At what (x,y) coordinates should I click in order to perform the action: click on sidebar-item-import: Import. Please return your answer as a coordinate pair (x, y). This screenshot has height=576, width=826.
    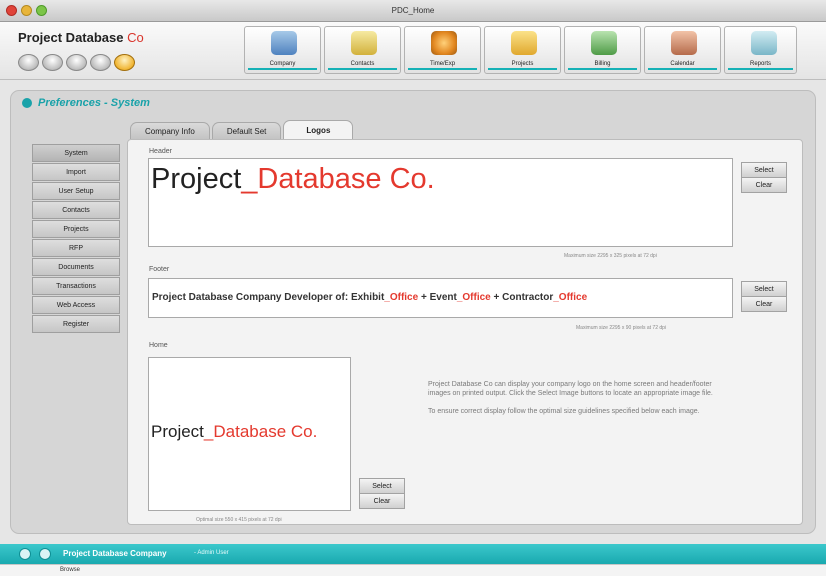
    Looking at the image, I should click on (76, 172).